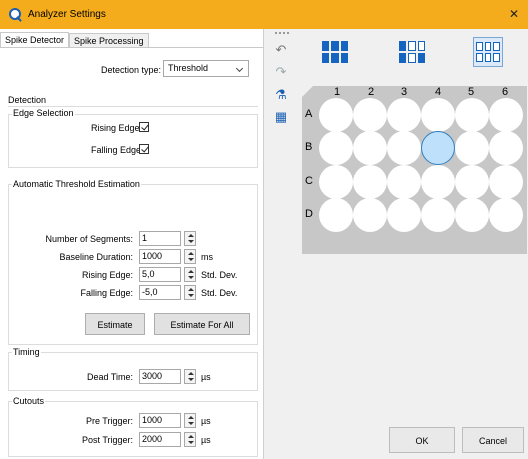  What do you see at coordinates (404, 182) in the screenshot?
I see `well-c3` at bounding box center [404, 182].